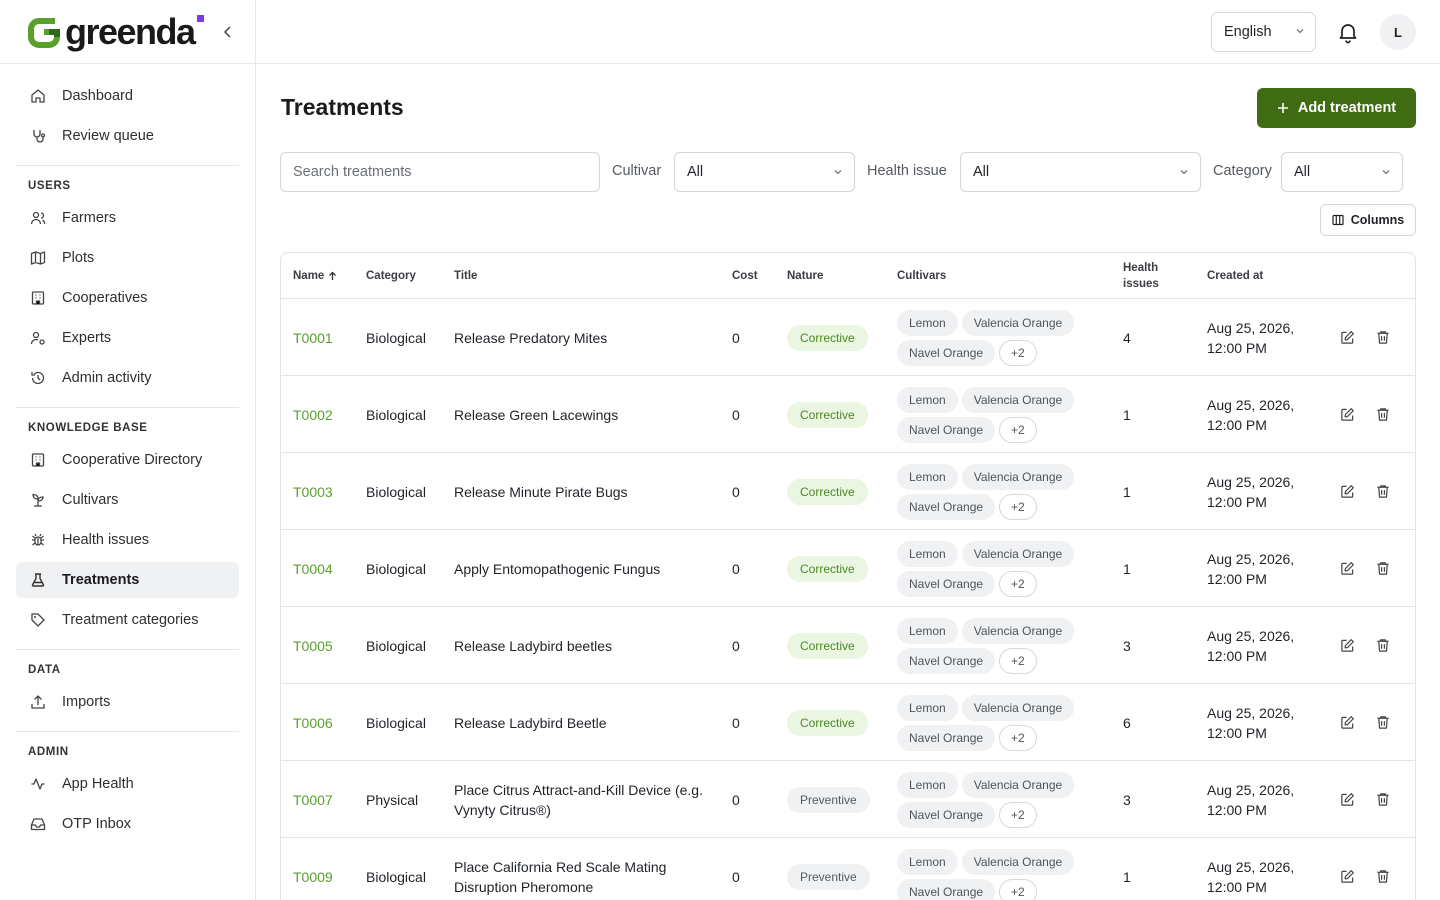 The height and width of the screenshot is (900, 1440). What do you see at coordinates (921, 276) in the screenshot?
I see `column-header-cultivars: Cultivars` at bounding box center [921, 276].